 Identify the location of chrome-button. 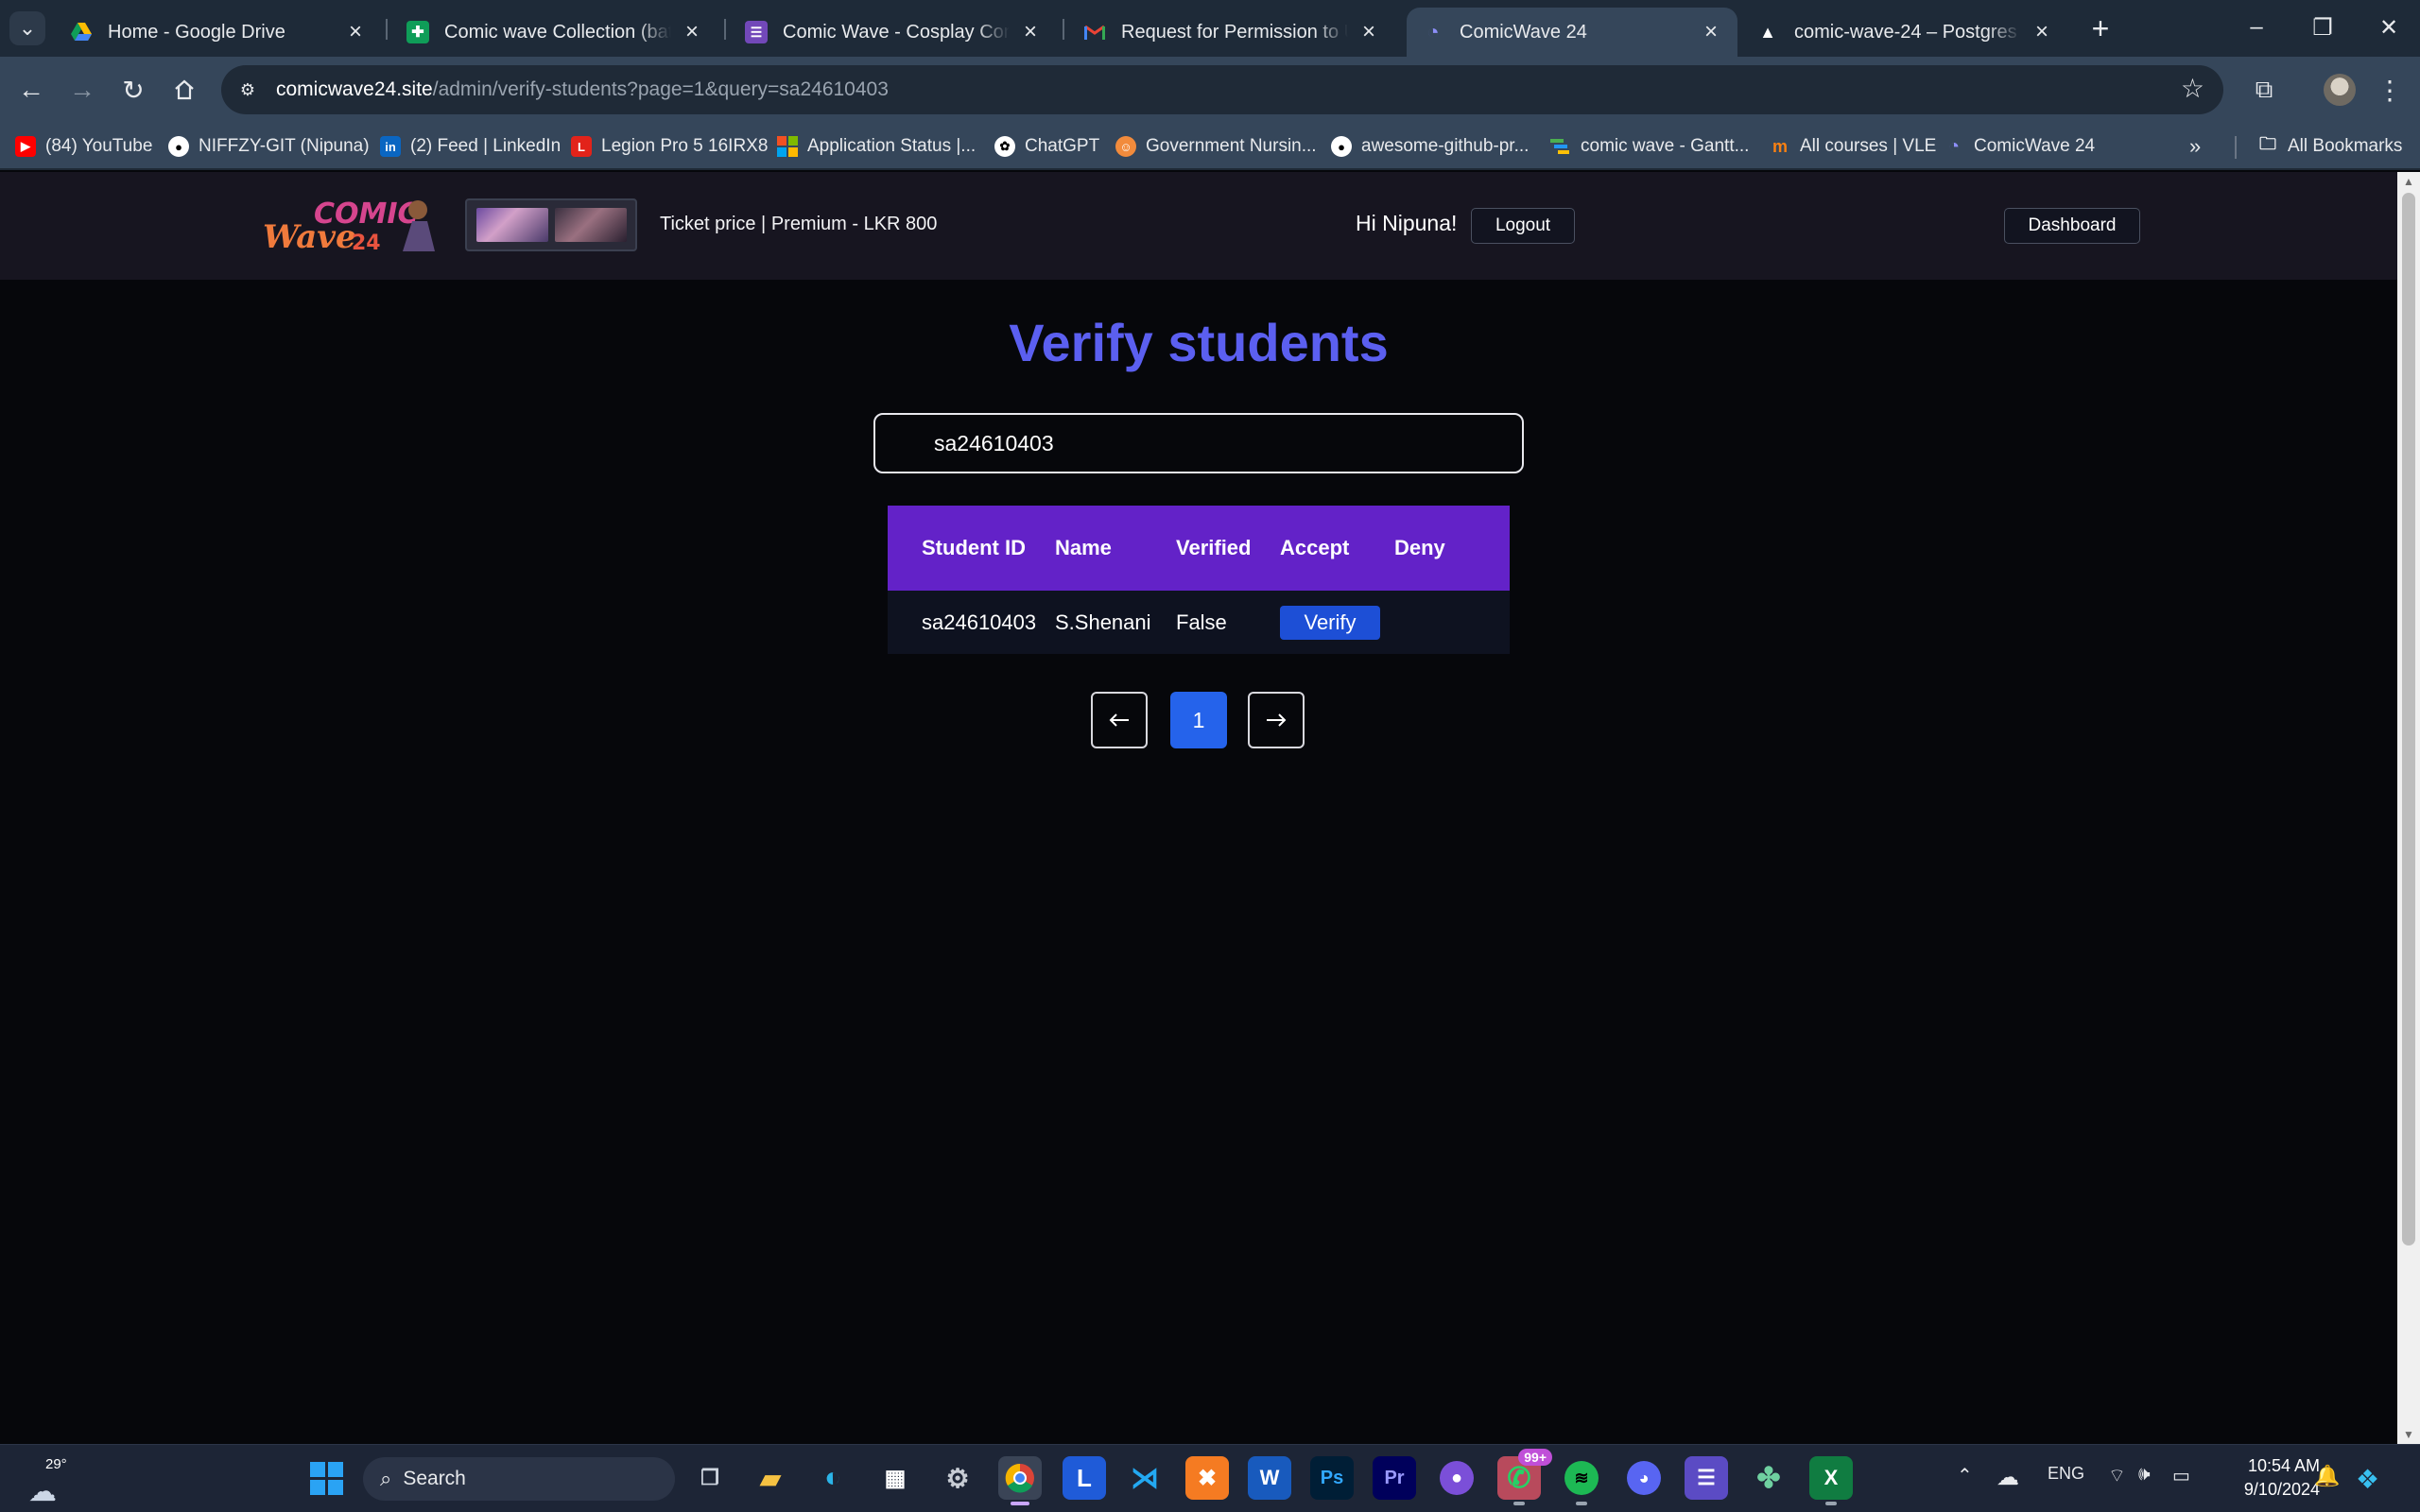
(1020, 1480).